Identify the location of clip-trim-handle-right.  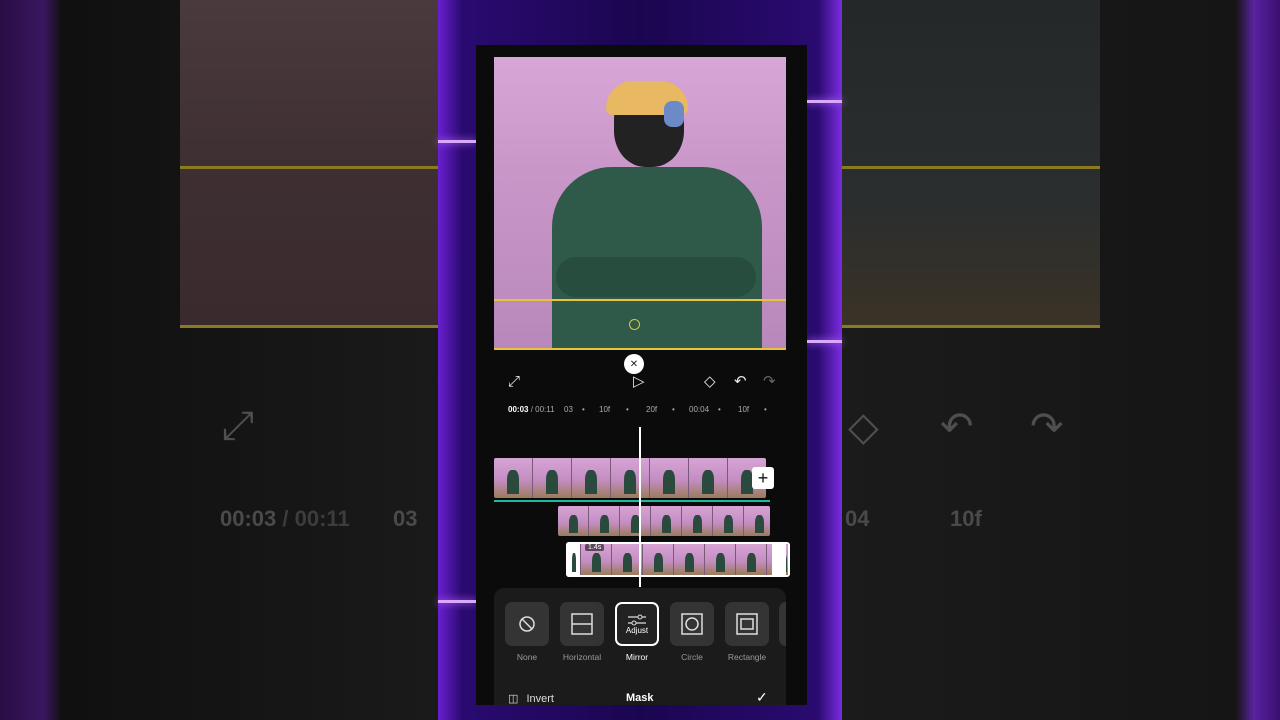
(779, 559).